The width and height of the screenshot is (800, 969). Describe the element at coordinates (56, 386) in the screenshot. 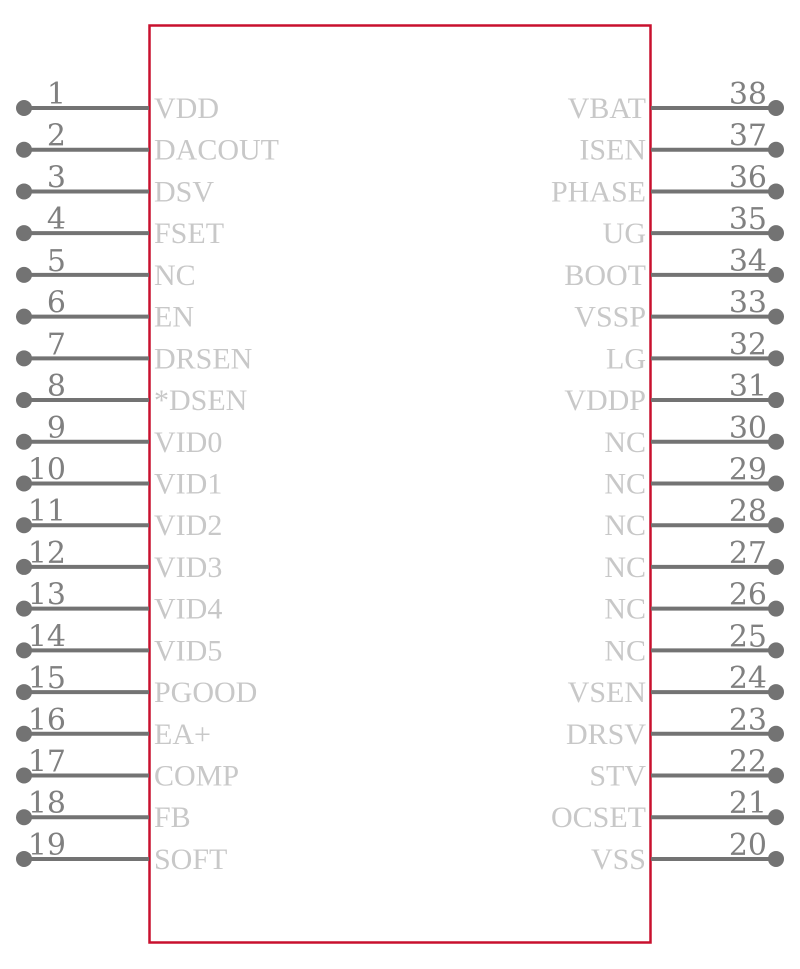

I see `pin-number: 8` at that location.